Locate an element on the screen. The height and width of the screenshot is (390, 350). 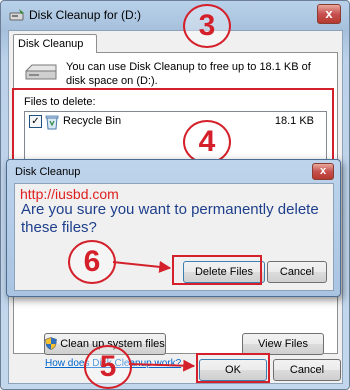
watermark-text: http://iusbd.com is located at coordinates (69, 194).